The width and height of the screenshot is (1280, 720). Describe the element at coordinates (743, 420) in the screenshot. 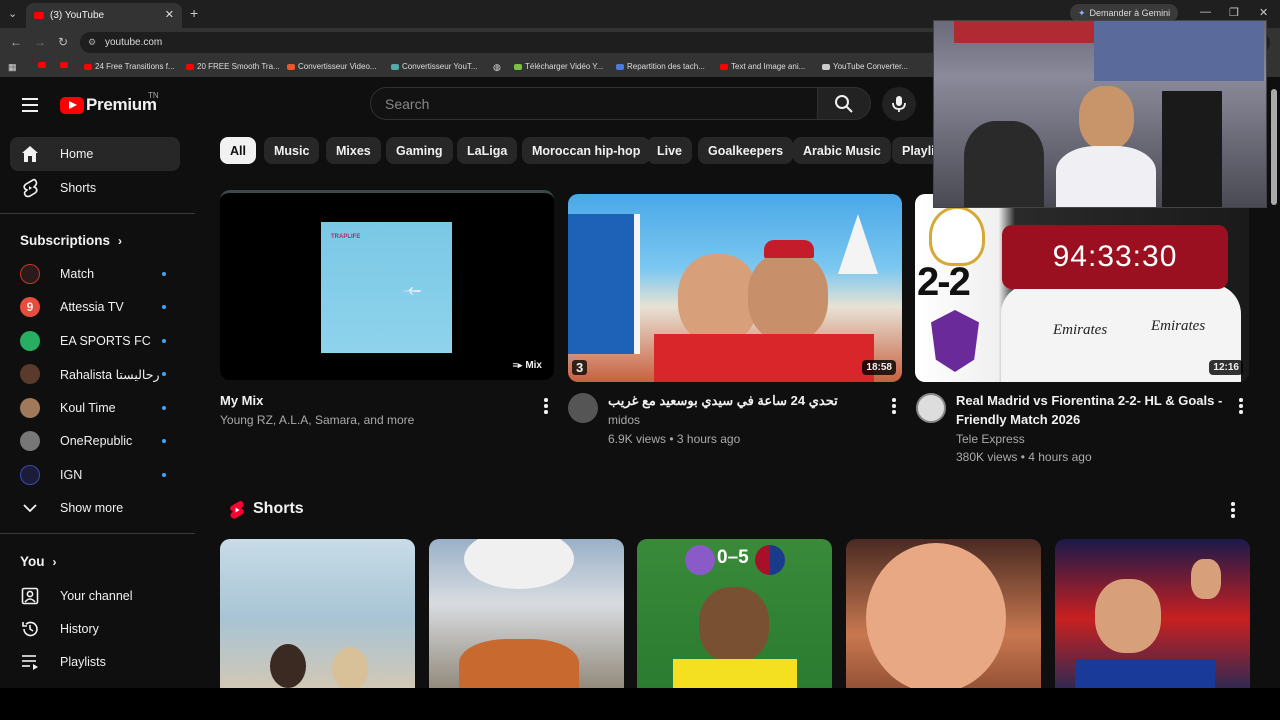

I see `channel-name: midos` at that location.